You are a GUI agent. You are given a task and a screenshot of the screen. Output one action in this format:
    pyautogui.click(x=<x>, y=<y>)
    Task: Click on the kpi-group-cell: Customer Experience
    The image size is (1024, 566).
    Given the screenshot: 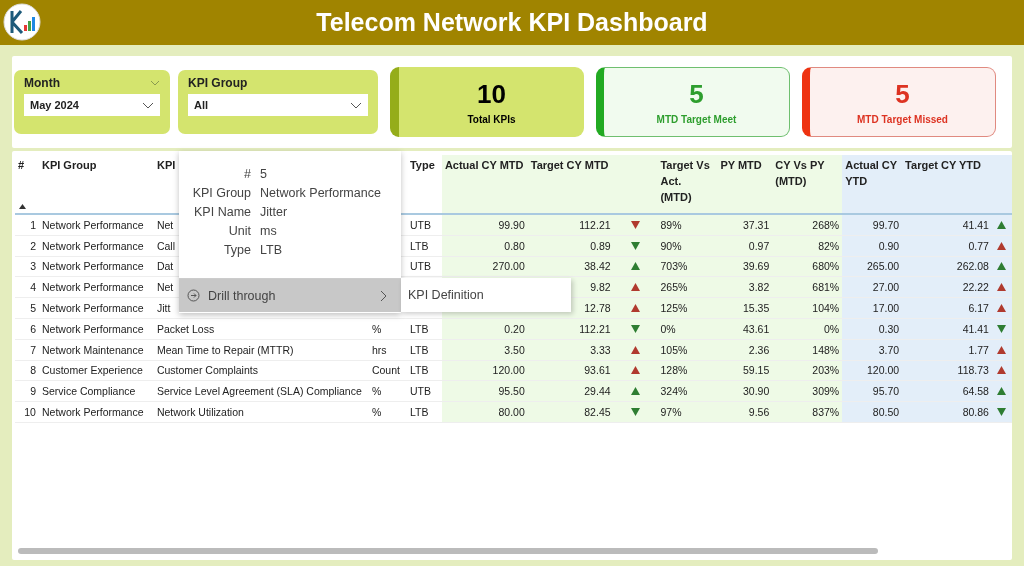 What is the action you would take?
    pyautogui.click(x=92, y=370)
    